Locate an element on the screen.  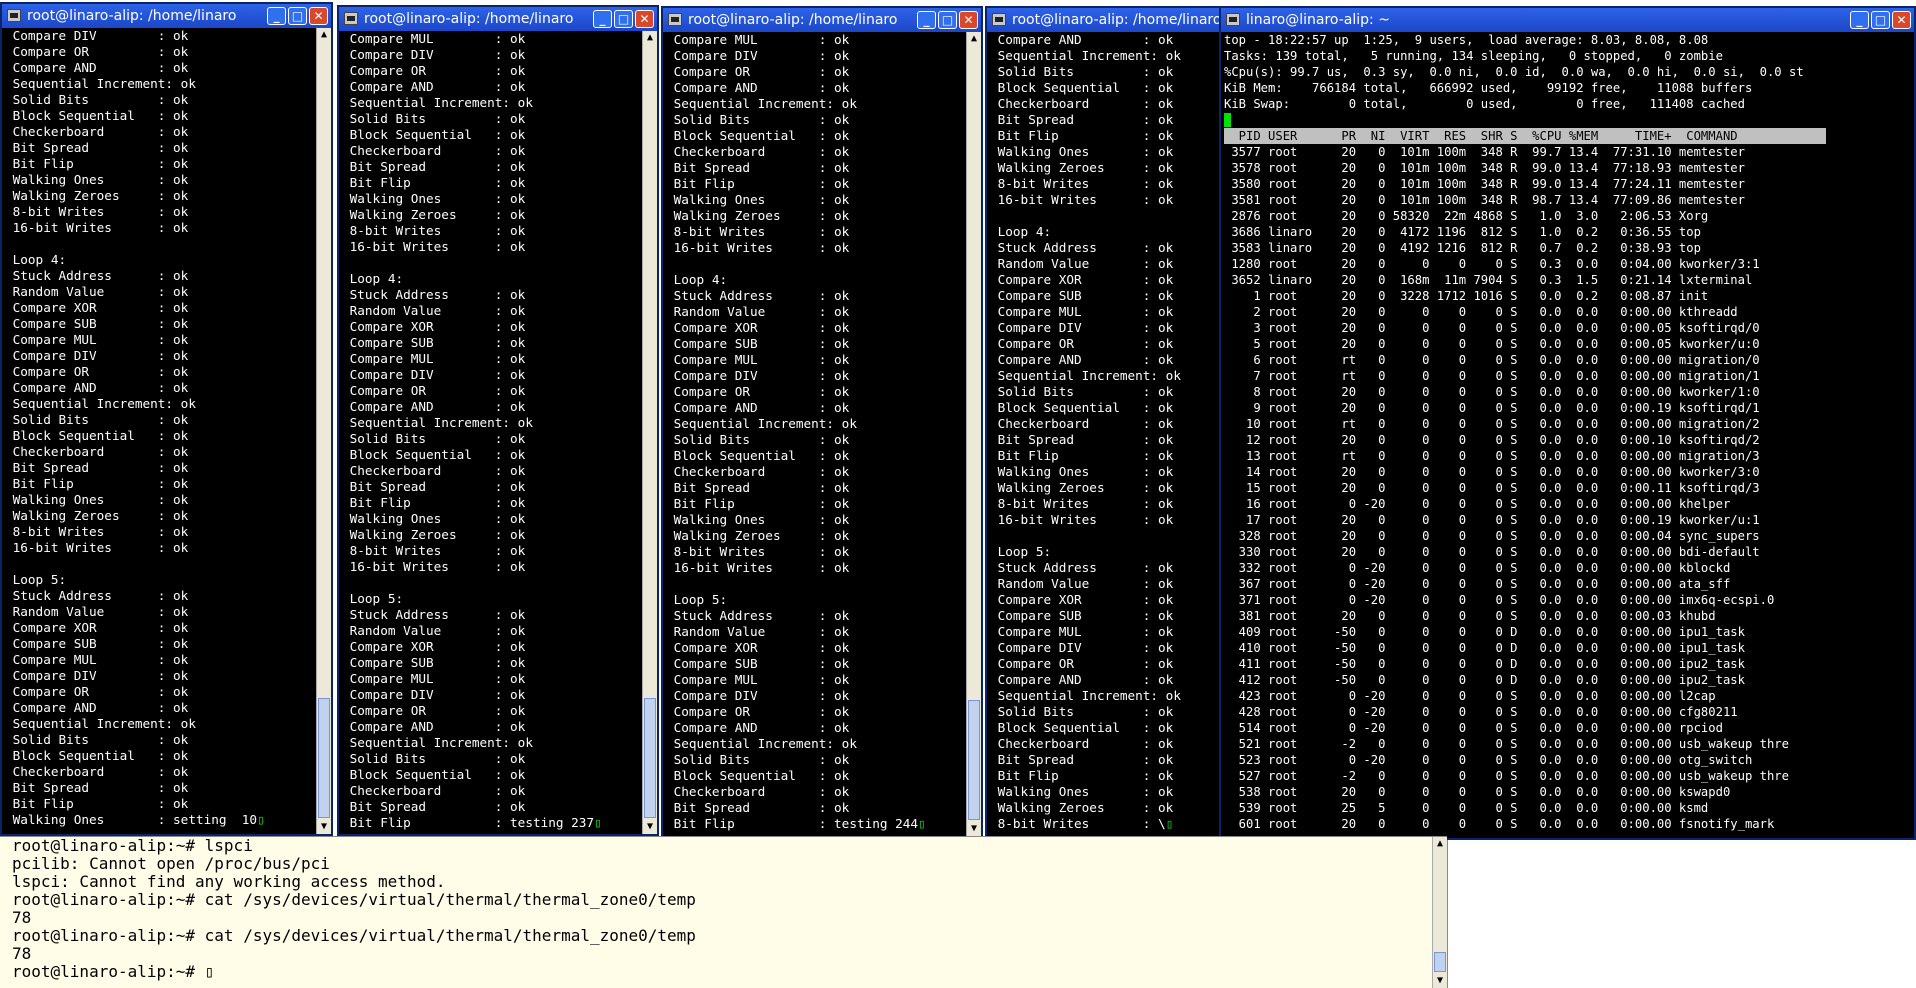
terminal-line-current: Walking Ones : setting 10▯ is located at coordinates (135, 819).